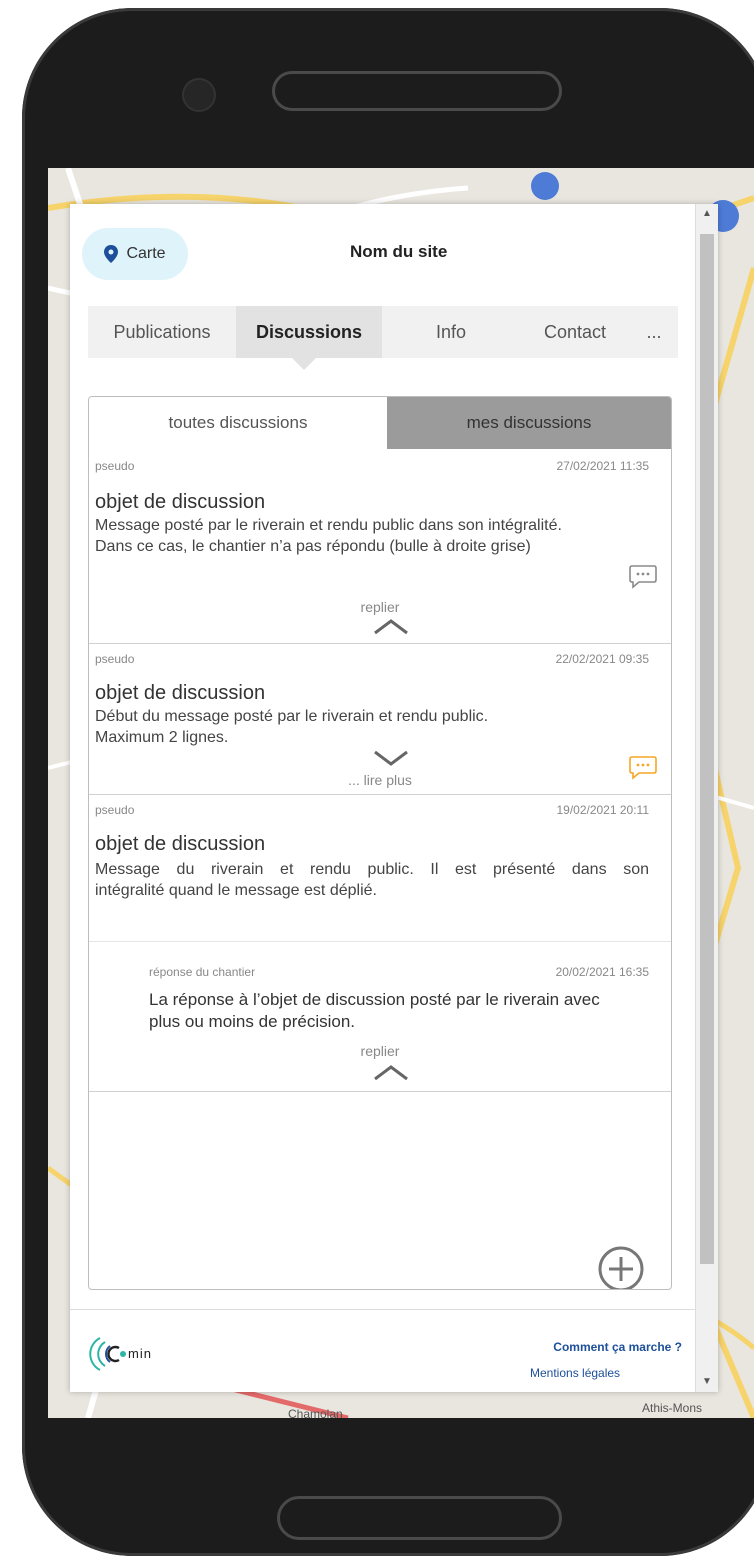  What do you see at coordinates (380, 780) in the screenshot?
I see `read-more-label: ... lire plus` at bounding box center [380, 780].